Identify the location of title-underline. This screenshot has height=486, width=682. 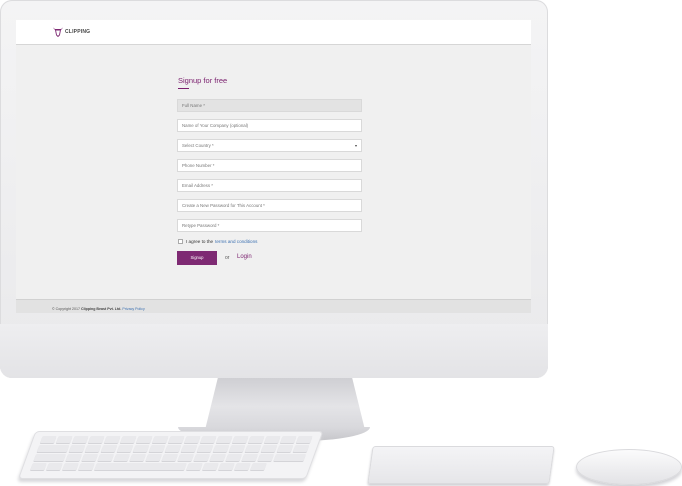
(183, 88).